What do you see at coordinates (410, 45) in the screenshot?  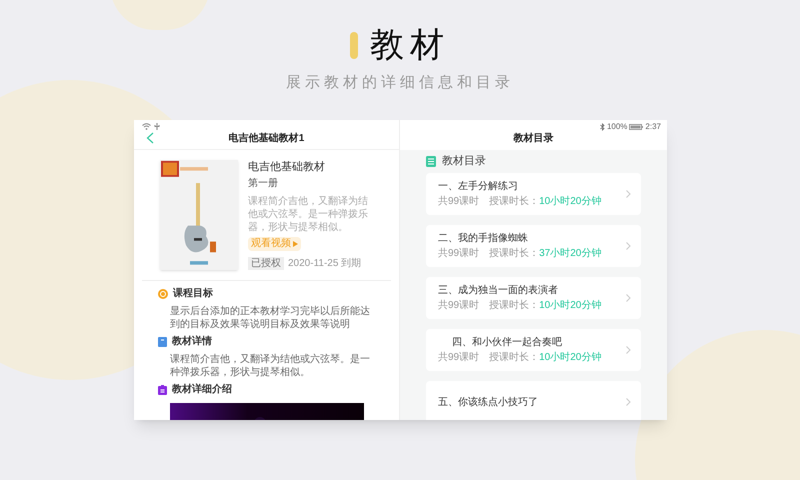 I see `page-title: 教材` at bounding box center [410, 45].